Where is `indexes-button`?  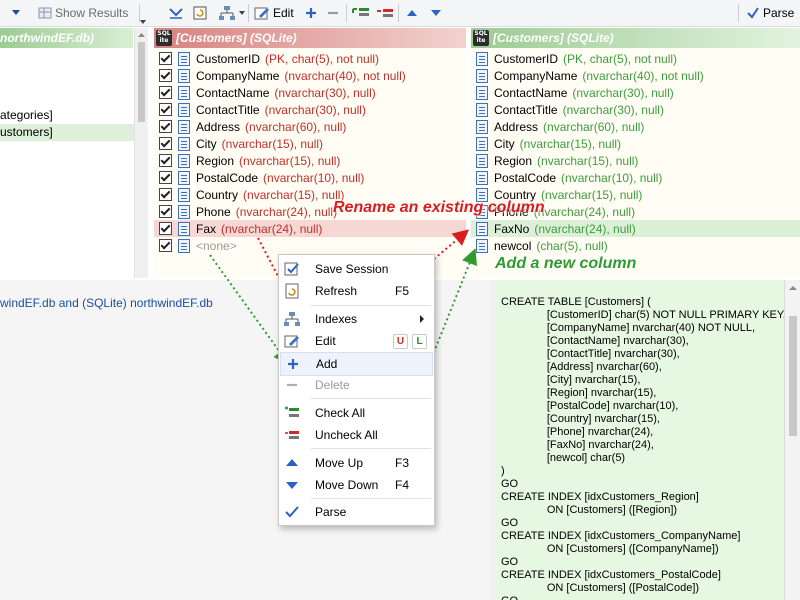 indexes-button is located at coordinates (232, 13).